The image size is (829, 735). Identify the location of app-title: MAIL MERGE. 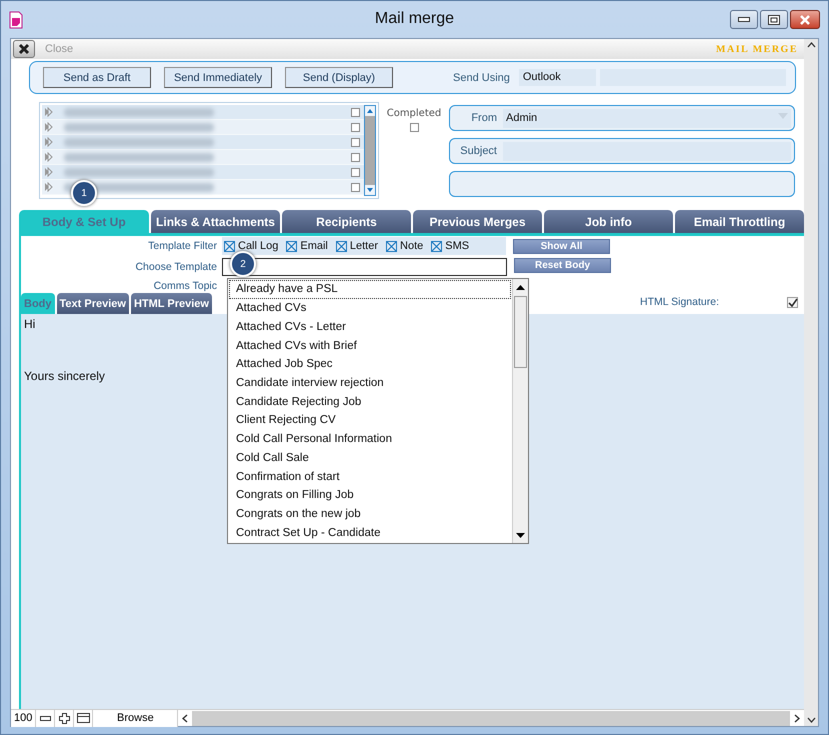
(757, 49).